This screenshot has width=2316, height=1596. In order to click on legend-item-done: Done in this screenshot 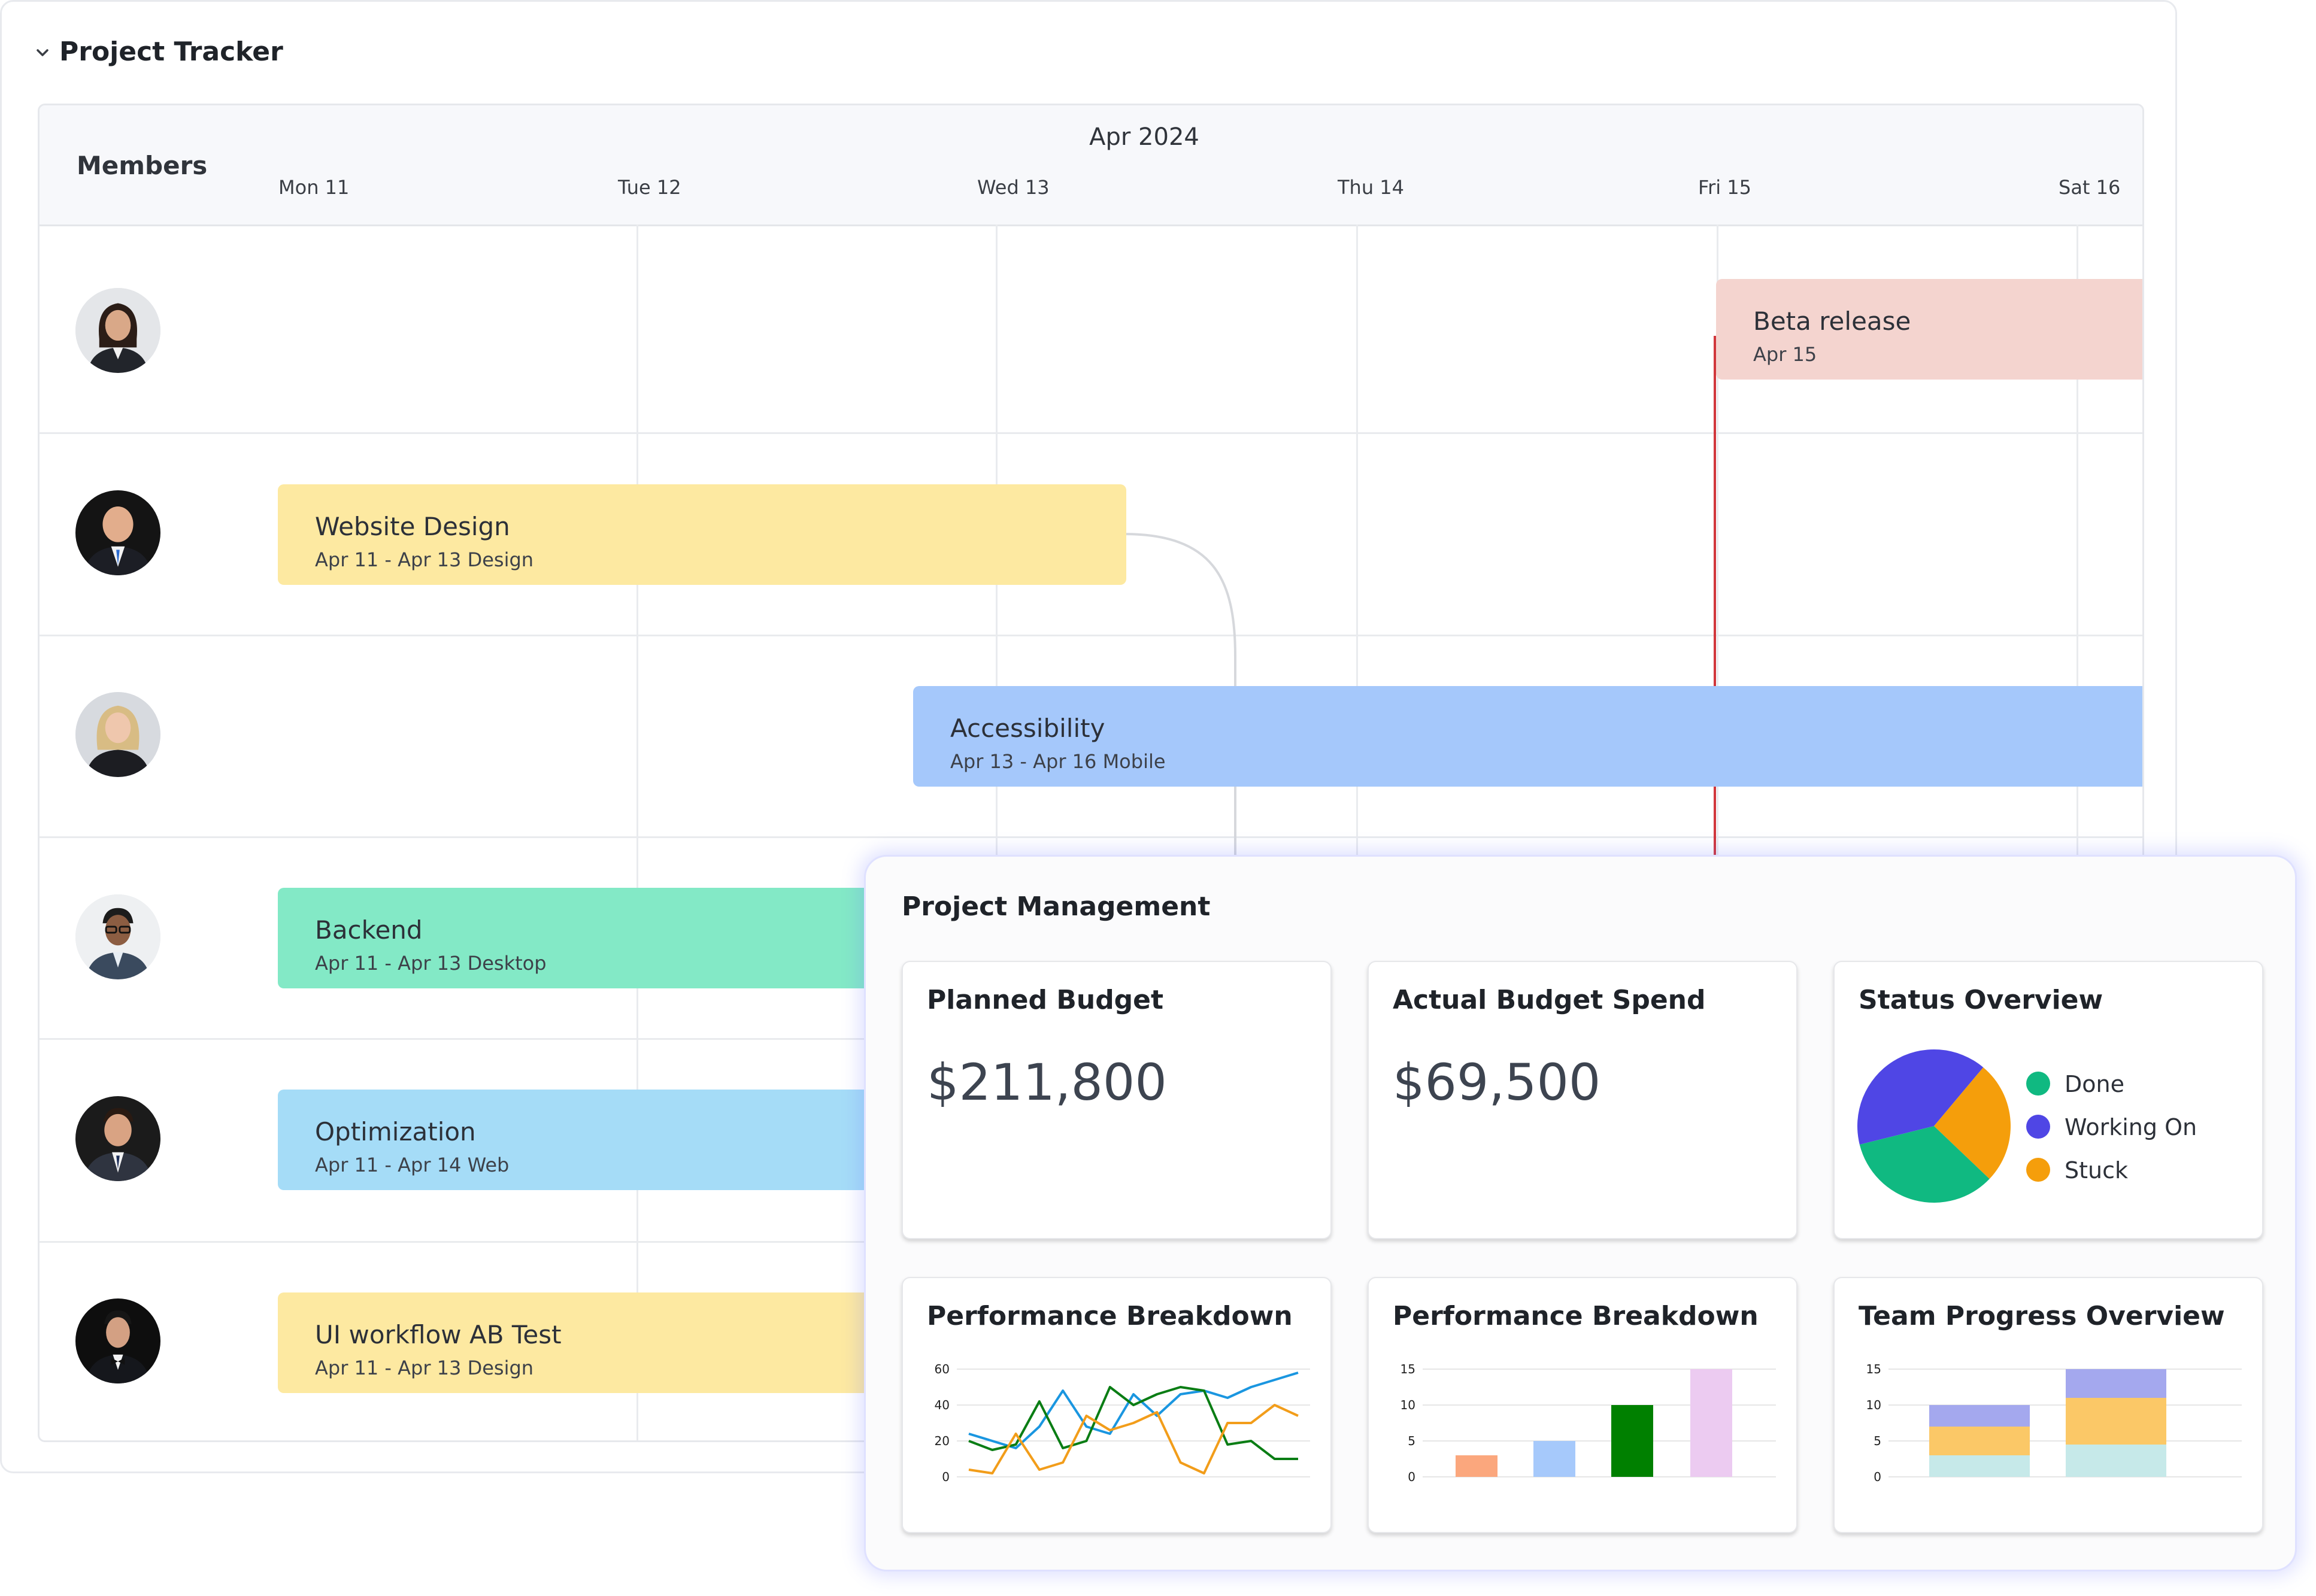, I will do `click(2075, 1084)`.